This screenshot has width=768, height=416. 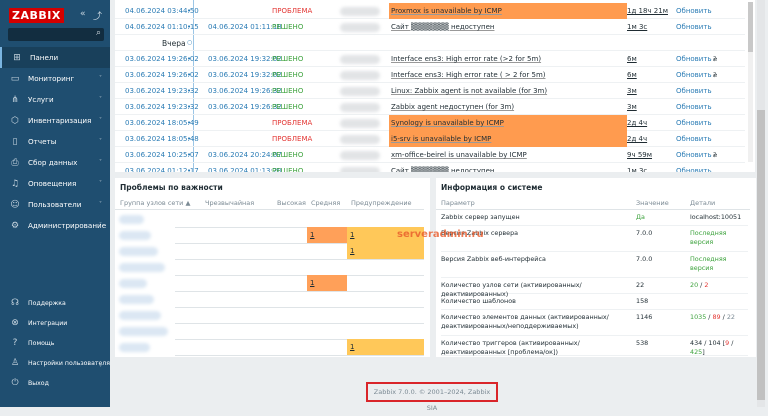 I want to click on kiosk-mode-icon: ⤴, so click(x=97, y=15).